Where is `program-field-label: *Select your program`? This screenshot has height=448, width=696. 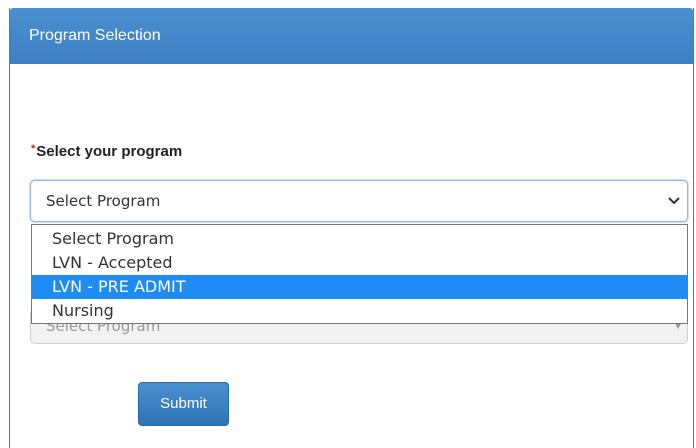
program-field-label: *Select your program is located at coordinates (106, 151).